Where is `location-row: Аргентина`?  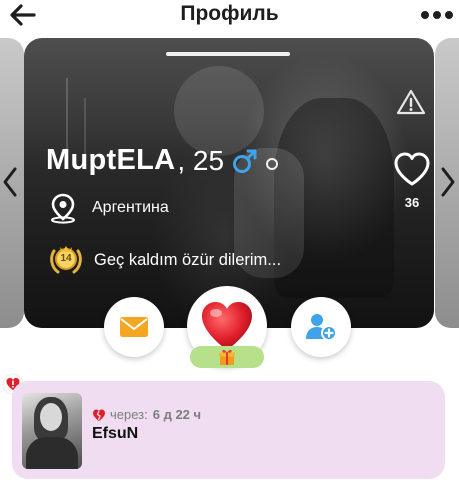 location-row: Аргентина is located at coordinates (108, 208).